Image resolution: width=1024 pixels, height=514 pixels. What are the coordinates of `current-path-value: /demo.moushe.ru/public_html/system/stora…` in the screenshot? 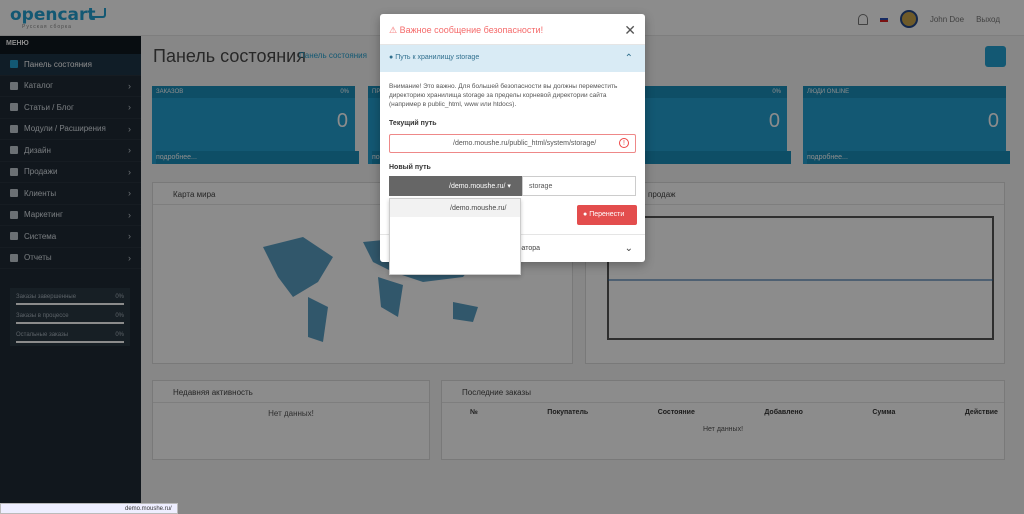 It's located at (525, 143).